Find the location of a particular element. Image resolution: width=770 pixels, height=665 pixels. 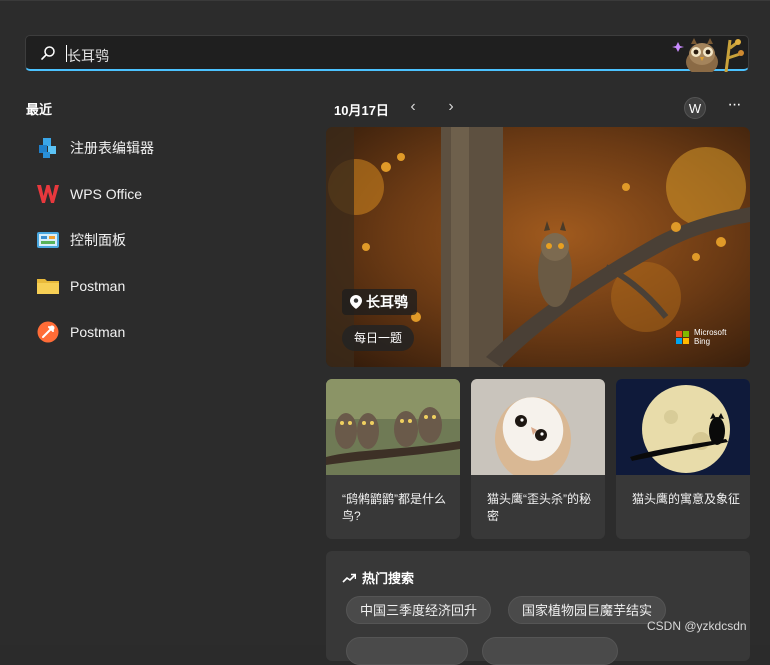

search-box: 长耳鸮 is located at coordinates (387, 53).